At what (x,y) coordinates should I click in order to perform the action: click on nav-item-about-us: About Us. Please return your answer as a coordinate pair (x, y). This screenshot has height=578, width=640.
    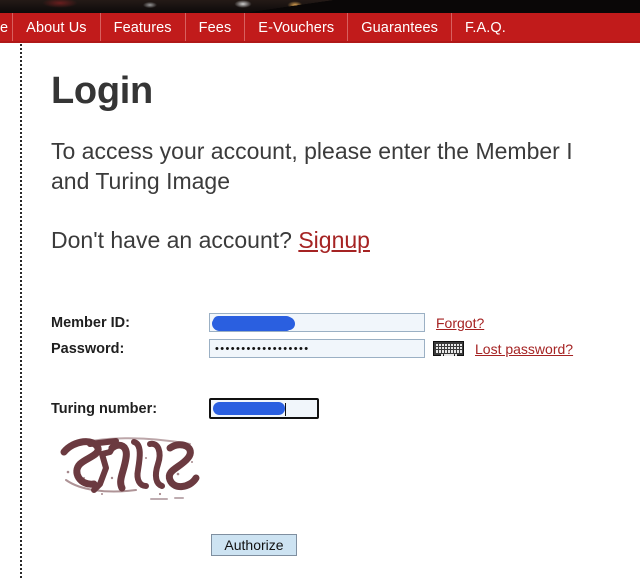
    Looking at the image, I should click on (57, 27).